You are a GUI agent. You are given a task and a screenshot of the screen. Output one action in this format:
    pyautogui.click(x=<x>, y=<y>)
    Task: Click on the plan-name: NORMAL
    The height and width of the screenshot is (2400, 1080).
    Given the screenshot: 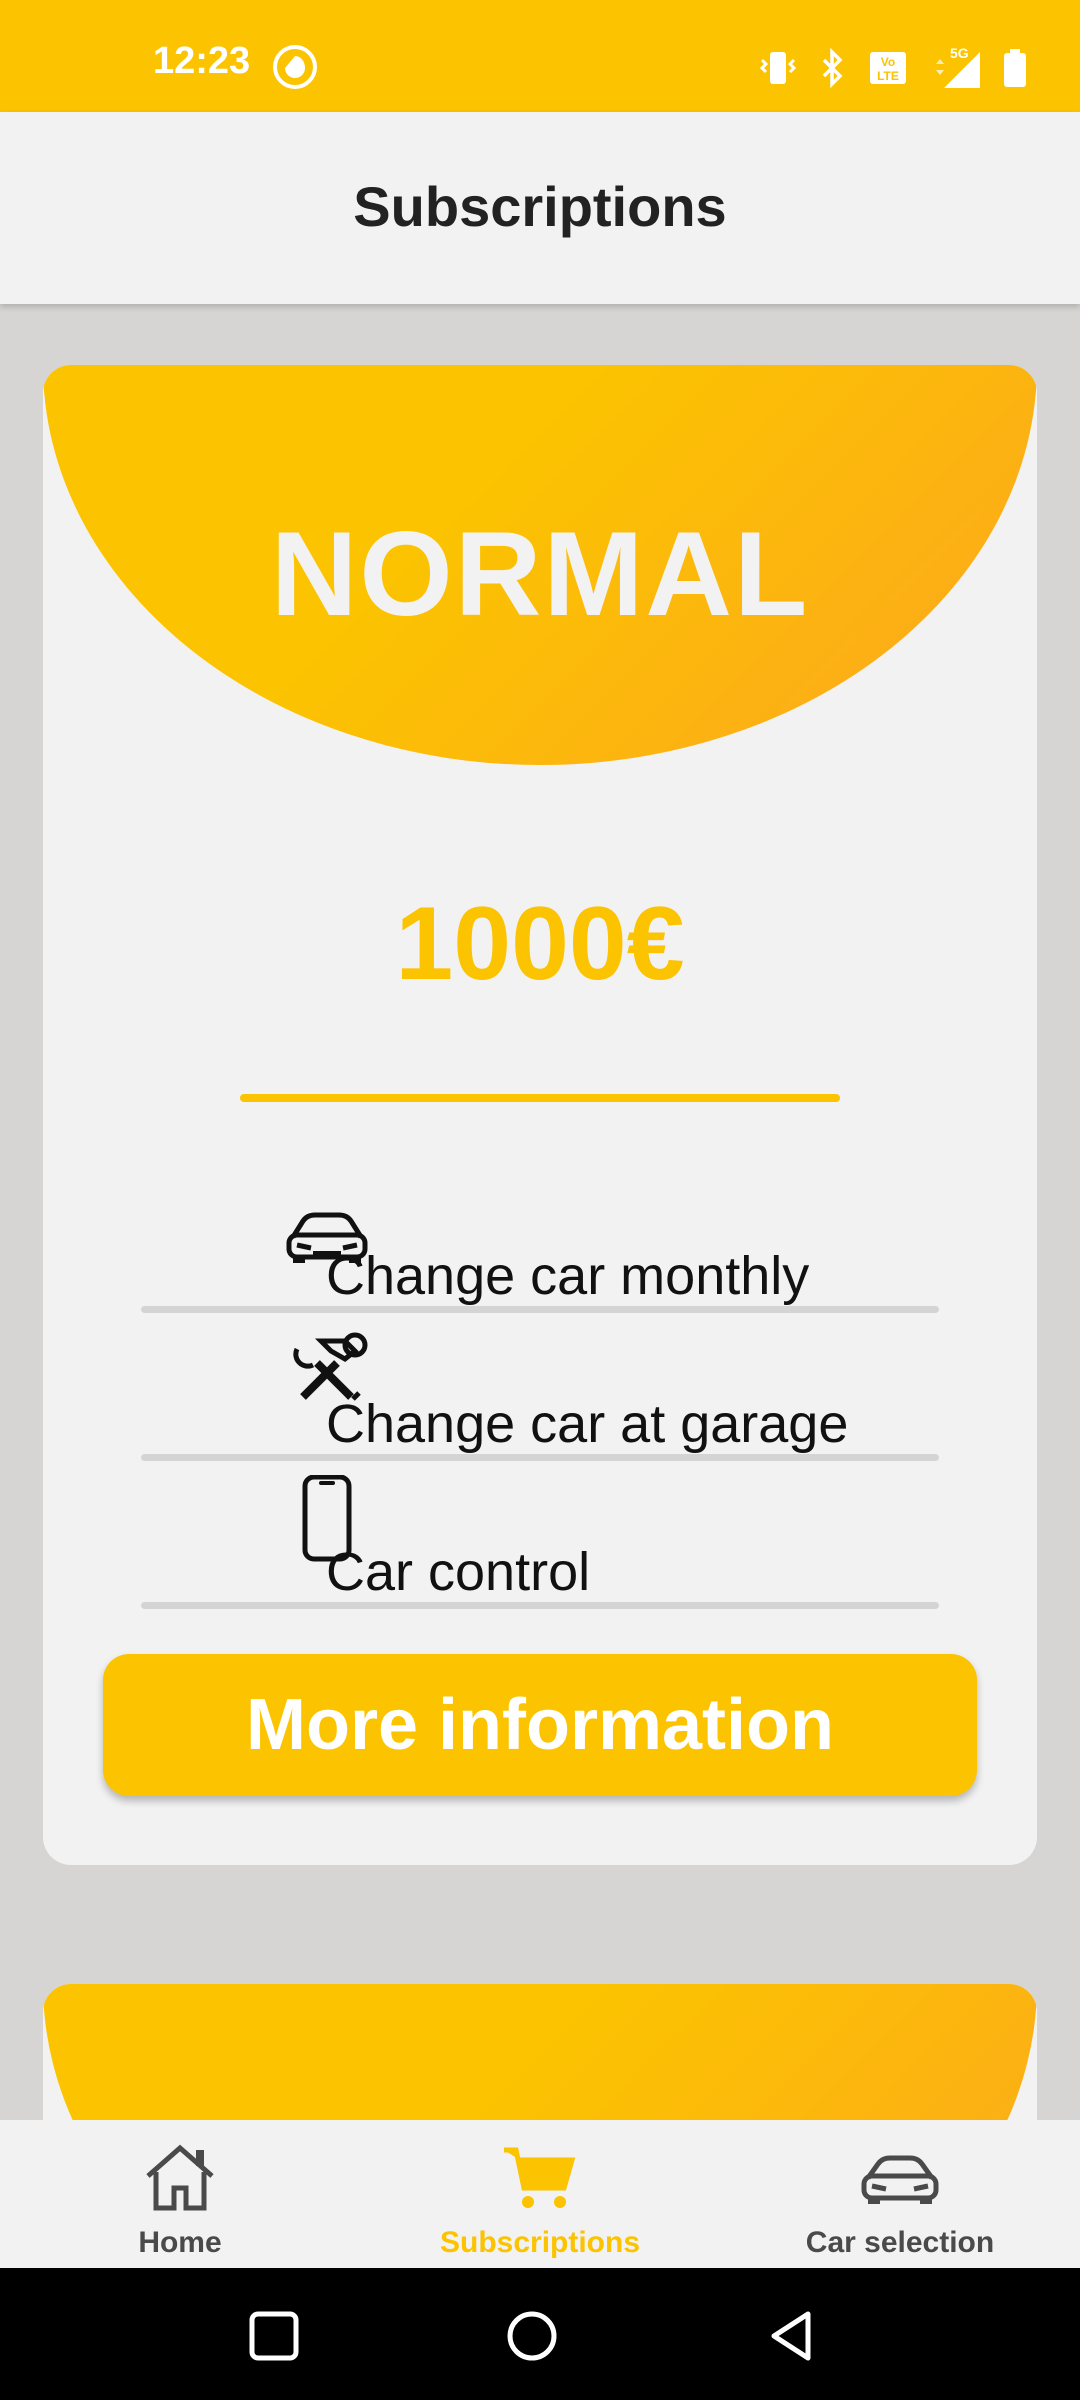 What is the action you would take?
    pyautogui.click(x=540, y=574)
    